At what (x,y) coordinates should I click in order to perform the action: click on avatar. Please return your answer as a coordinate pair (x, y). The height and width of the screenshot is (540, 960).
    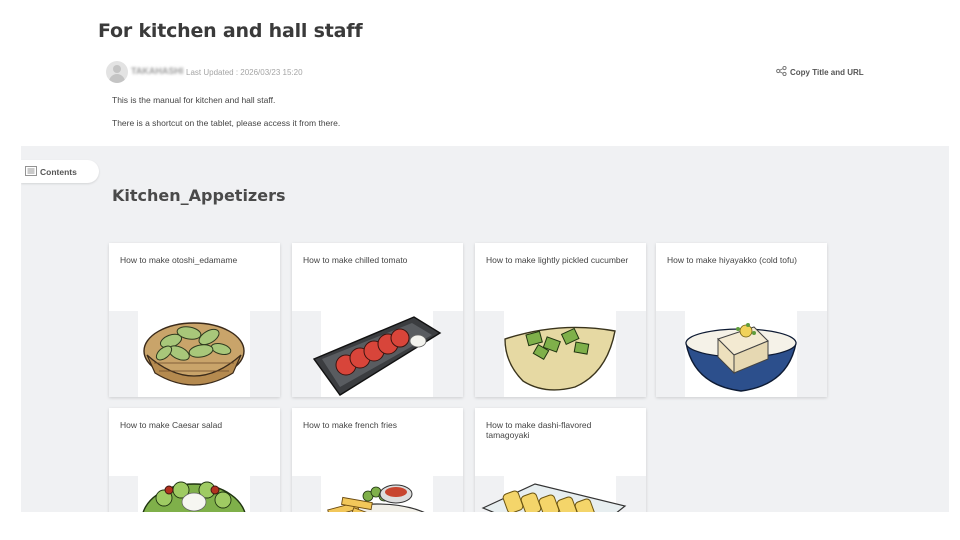
    Looking at the image, I should click on (117, 72).